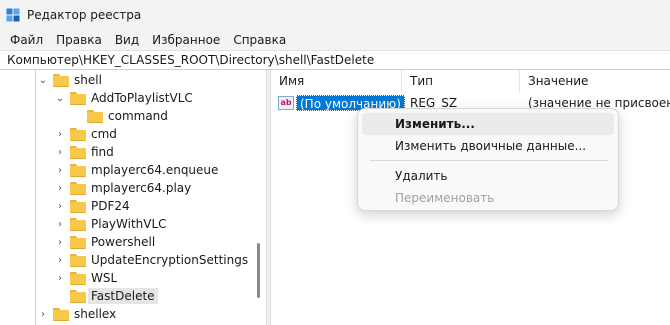  Describe the element at coordinates (102, 152) in the screenshot. I see `tree-item-label: find` at that location.